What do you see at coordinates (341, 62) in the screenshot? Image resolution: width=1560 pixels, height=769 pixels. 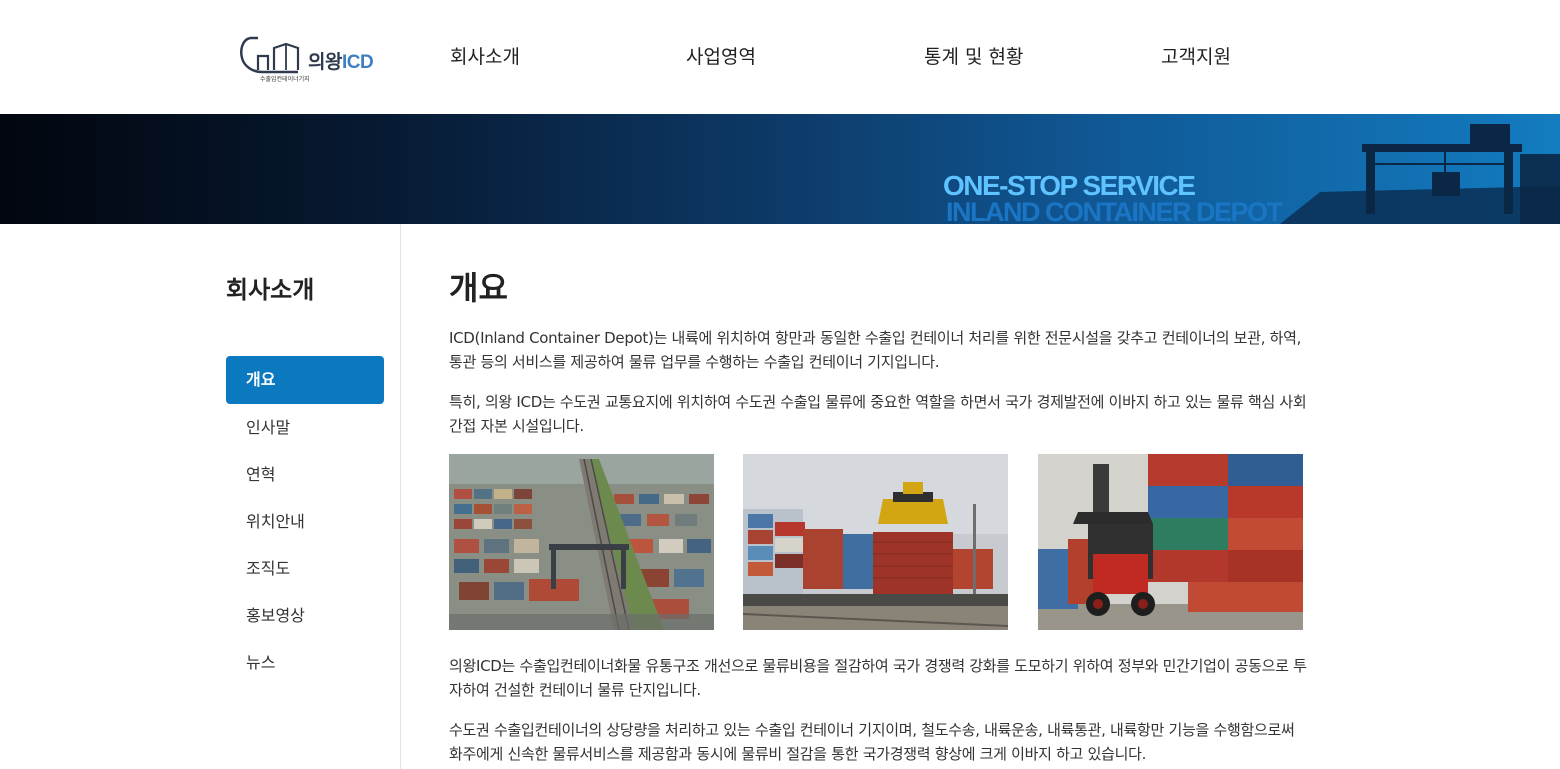 I see `logo-text: 의왕ICD` at bounding box center [341, 62].